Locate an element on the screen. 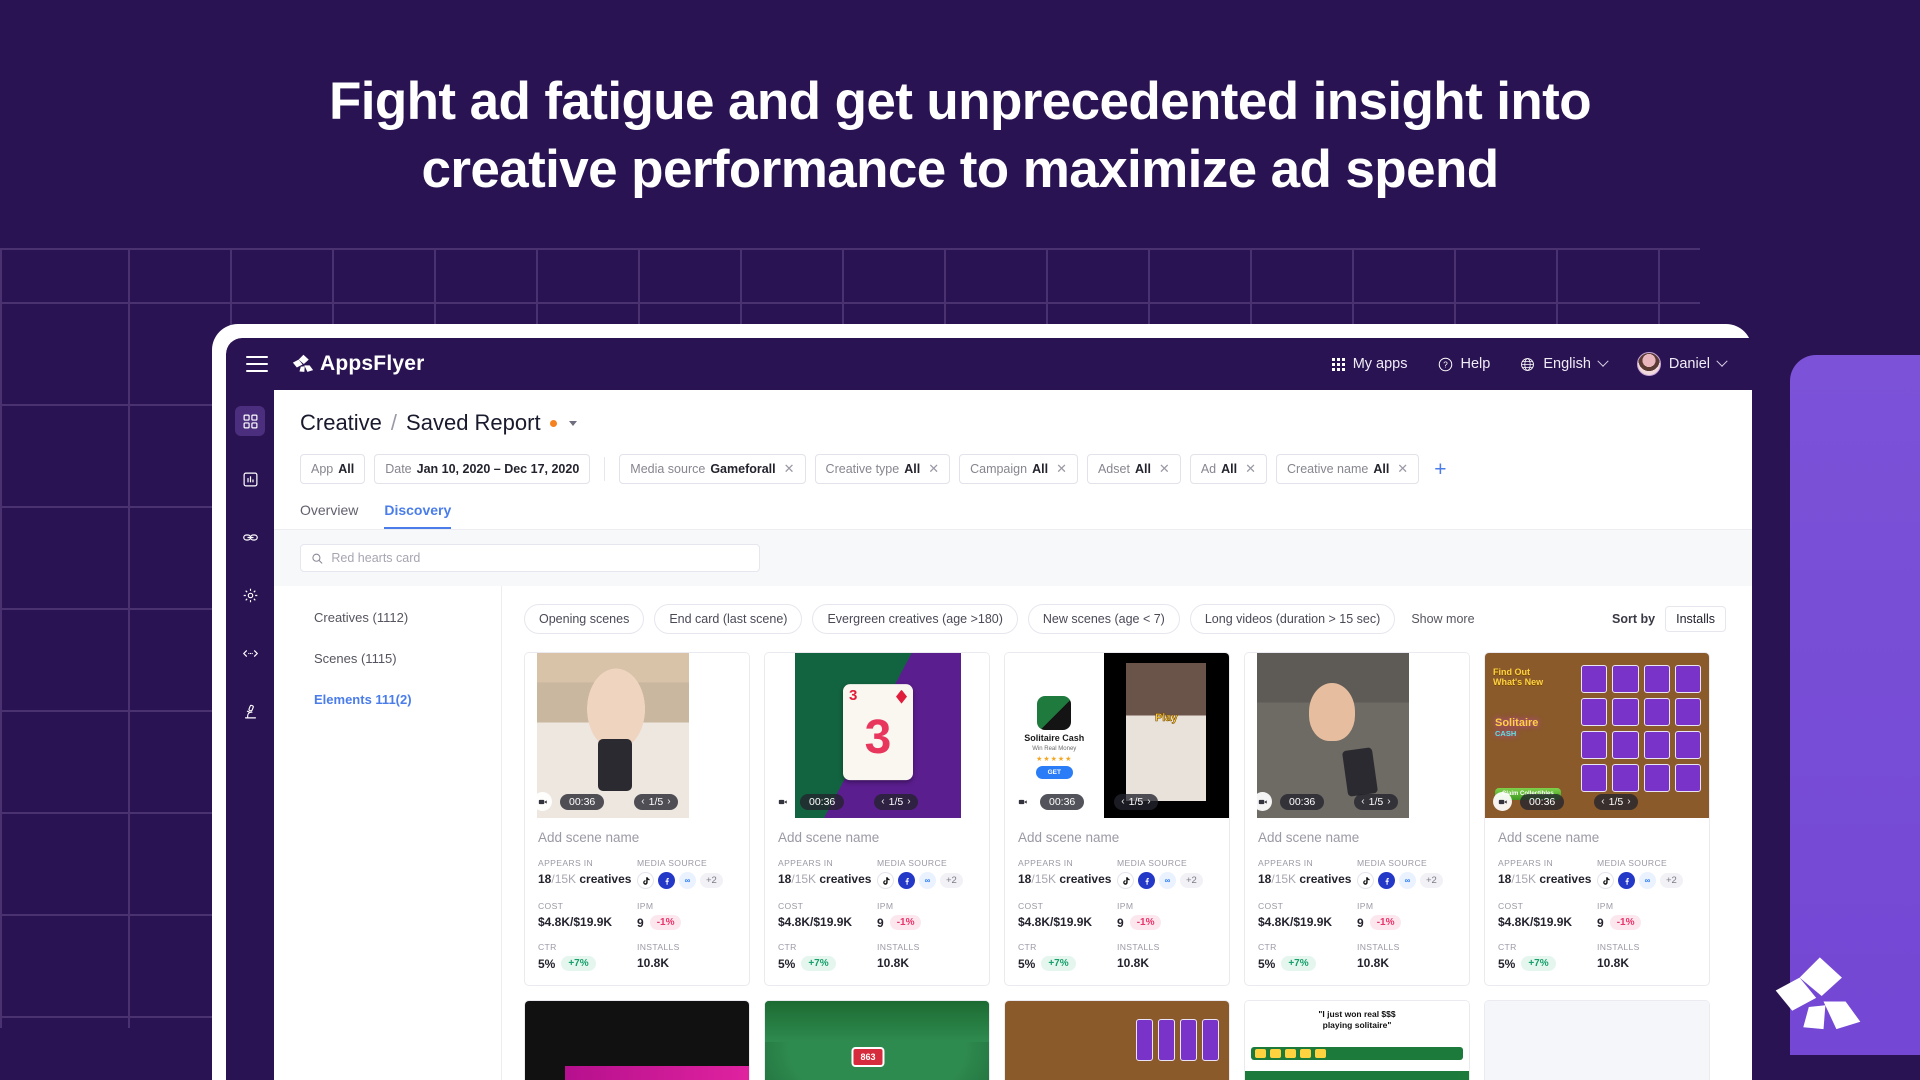  creative-card is located at coordinates (1597, 1040).